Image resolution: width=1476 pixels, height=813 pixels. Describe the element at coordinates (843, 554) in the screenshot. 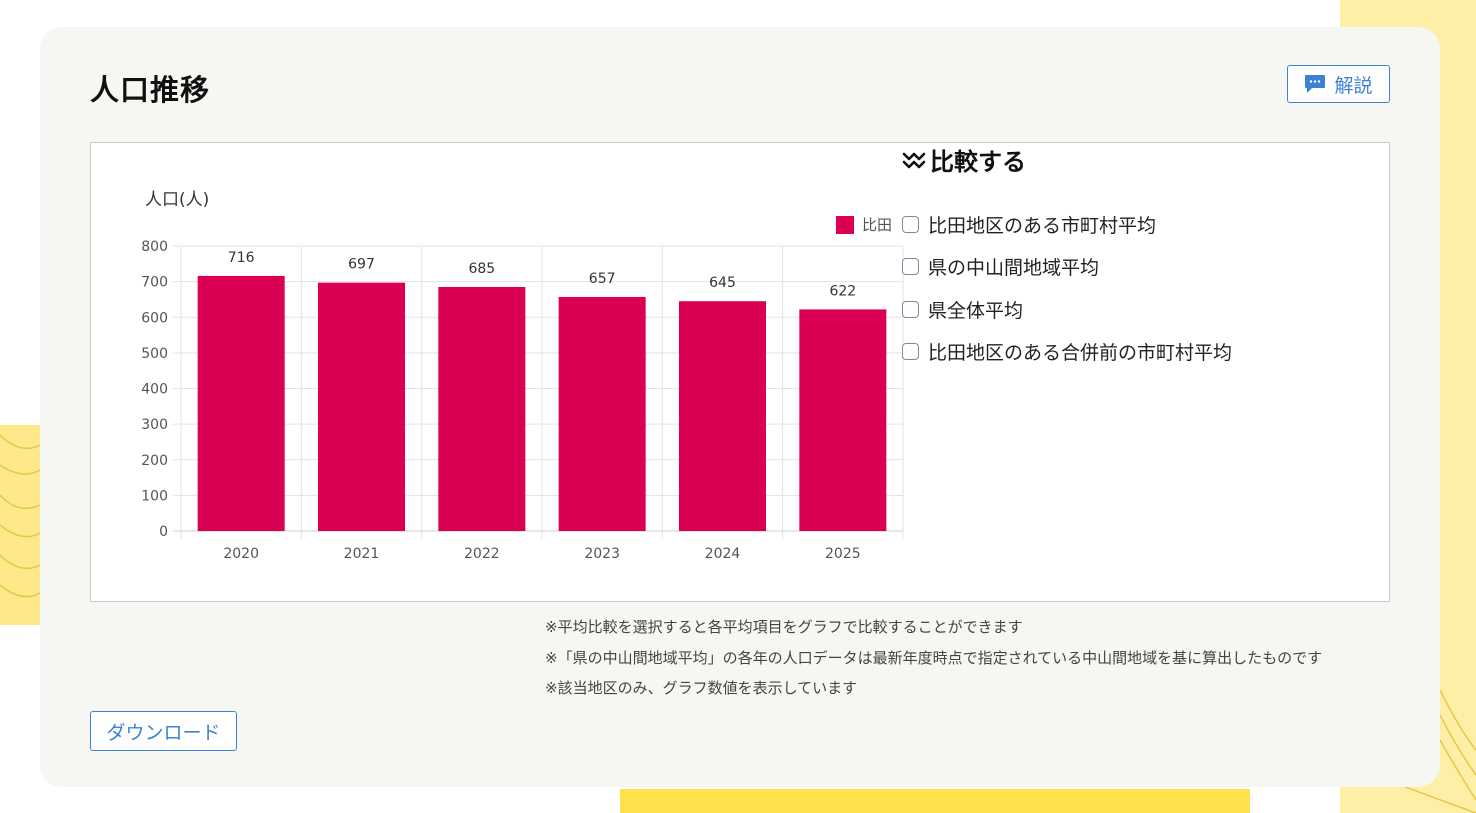

I see `x-tick-label: 2025` at that location.